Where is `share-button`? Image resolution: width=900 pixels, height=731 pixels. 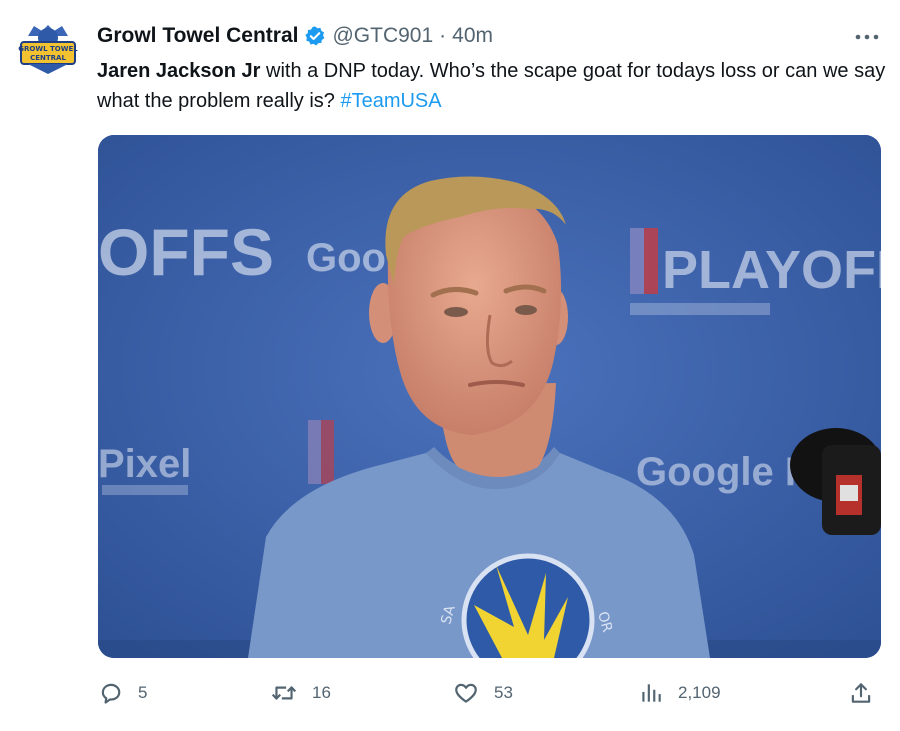
share-button is located at coordinates (861, 693).